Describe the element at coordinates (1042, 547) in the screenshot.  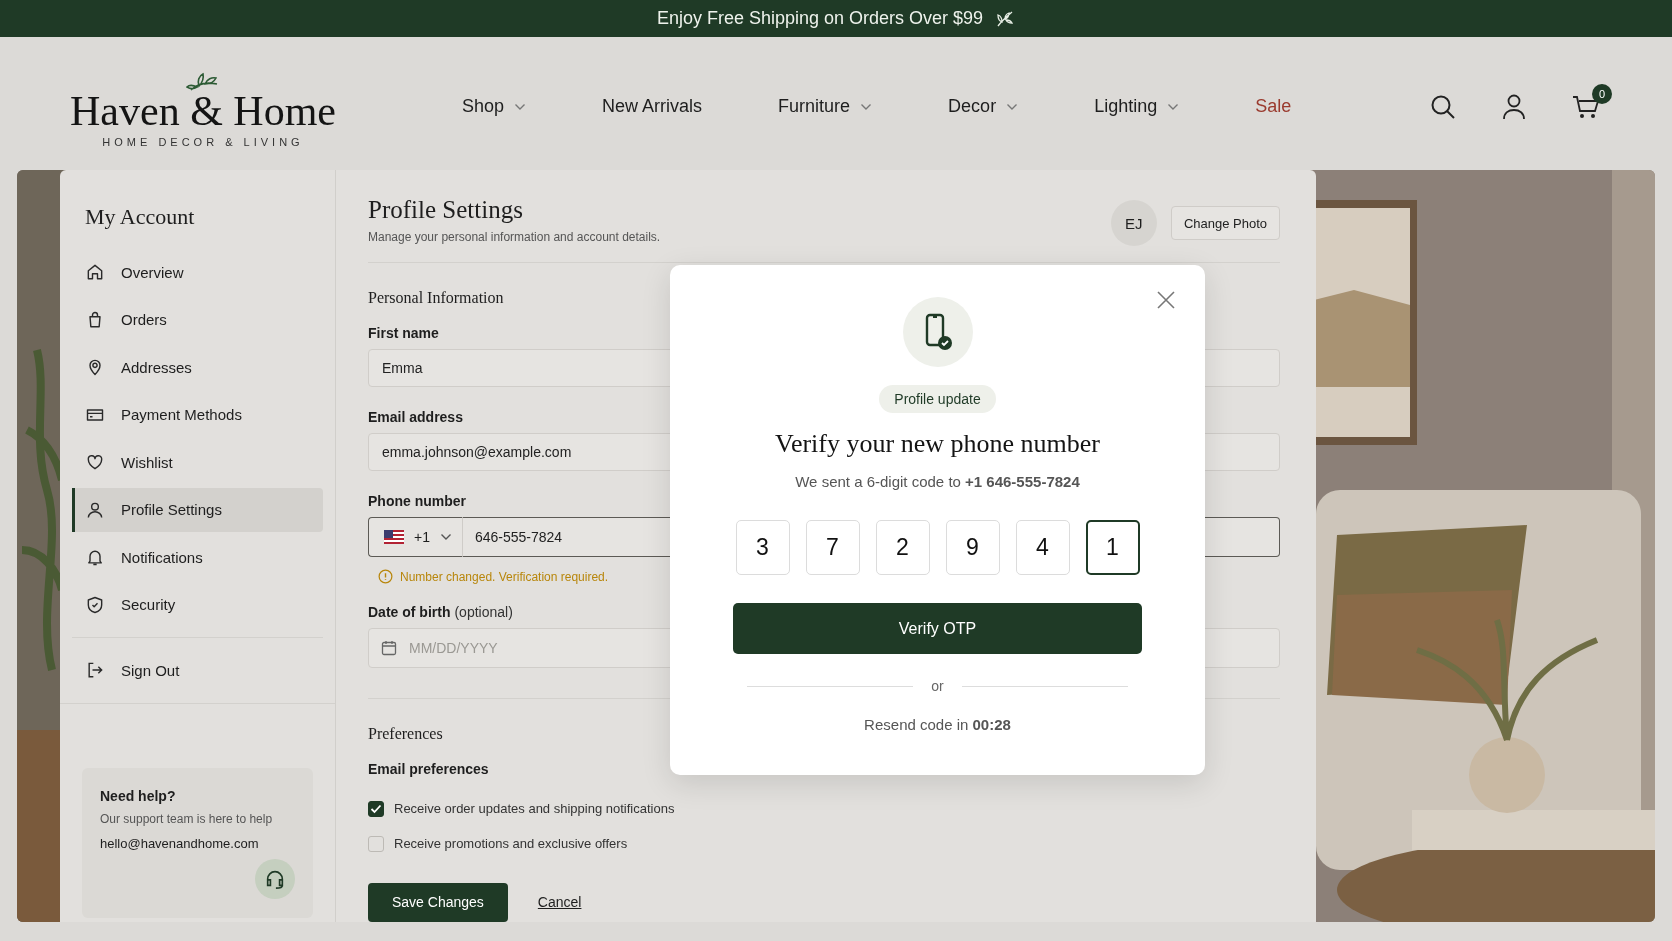
I see `code-digit-field: 4` at that location.